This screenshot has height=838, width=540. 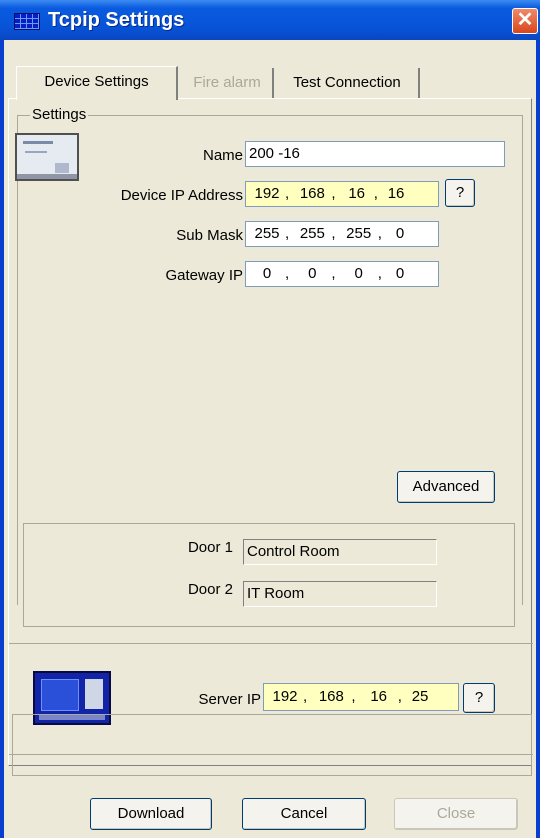 What do you see at coordinates (460, 193) in the screenshot?
I see `device-ip-help-button: ?` at bounding box center [460, 193].